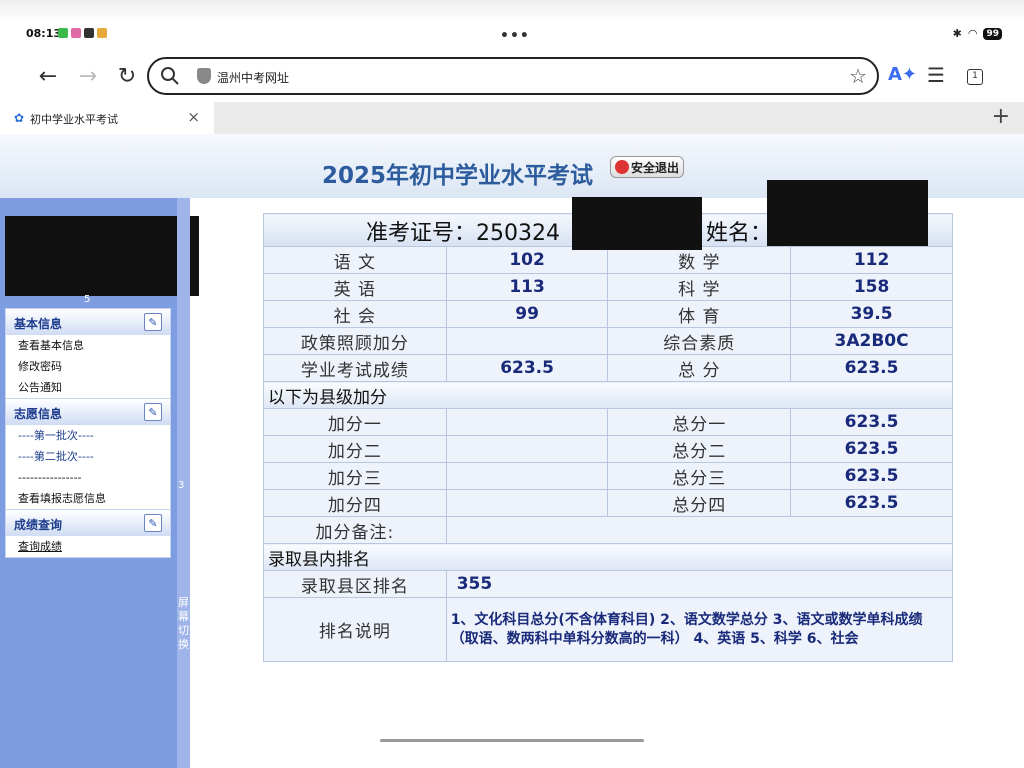  What do you see at coordinates (170, 76) in the screenshot?
I see `search-icon` at bounding box center [170, 76].